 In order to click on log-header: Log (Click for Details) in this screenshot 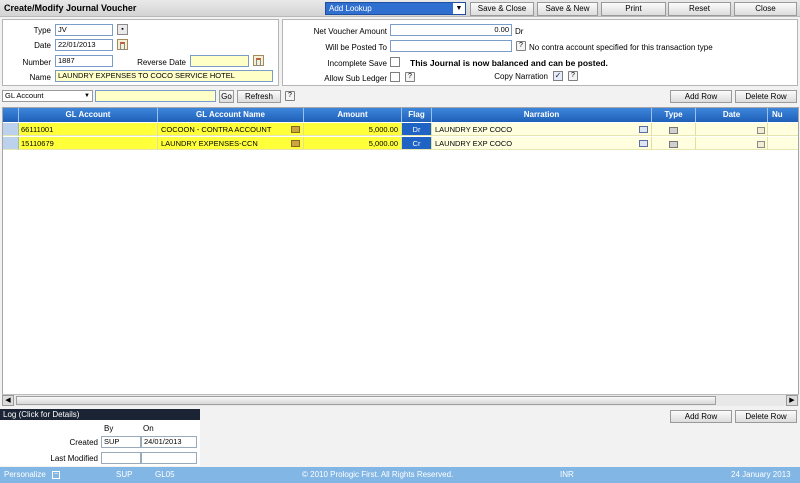, I will do `click(100, 414)`.